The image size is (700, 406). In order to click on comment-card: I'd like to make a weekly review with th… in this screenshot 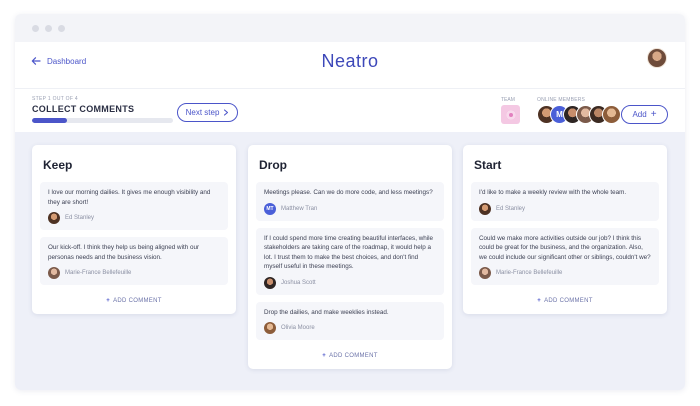, I will do `click(565, 201)`.